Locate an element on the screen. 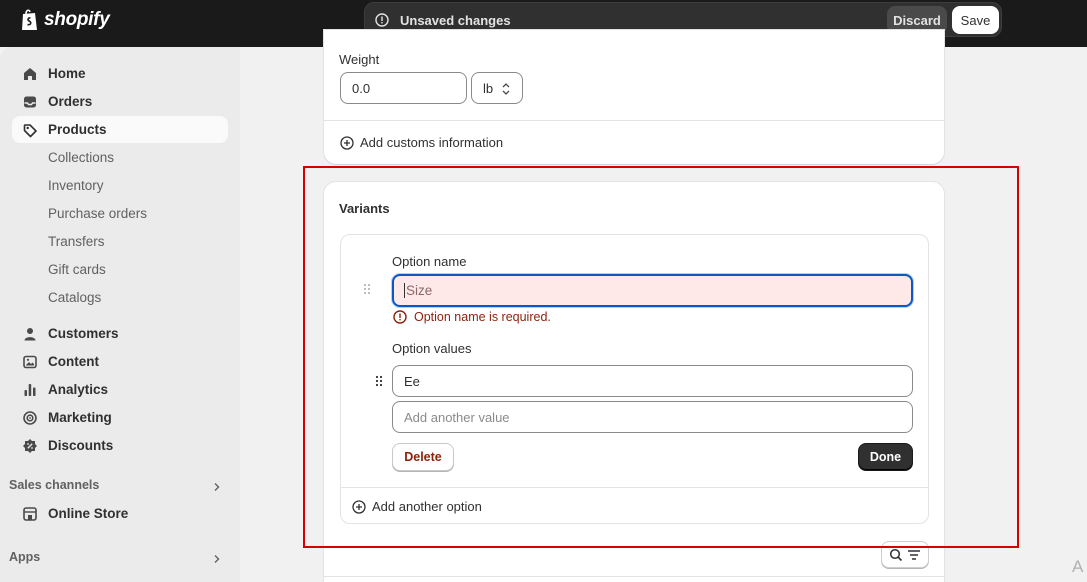 This screenshot has width=1087, height=582. shopify-logo: shopify is located at coordinates (65, 20).